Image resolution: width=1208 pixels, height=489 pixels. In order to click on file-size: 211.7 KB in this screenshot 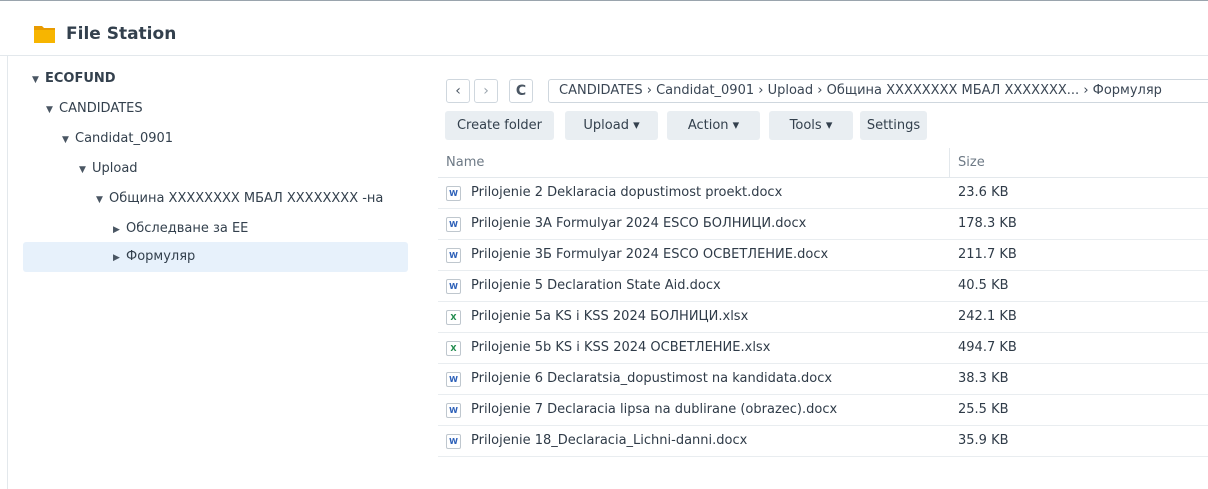, I will do `click(987, 254)`.